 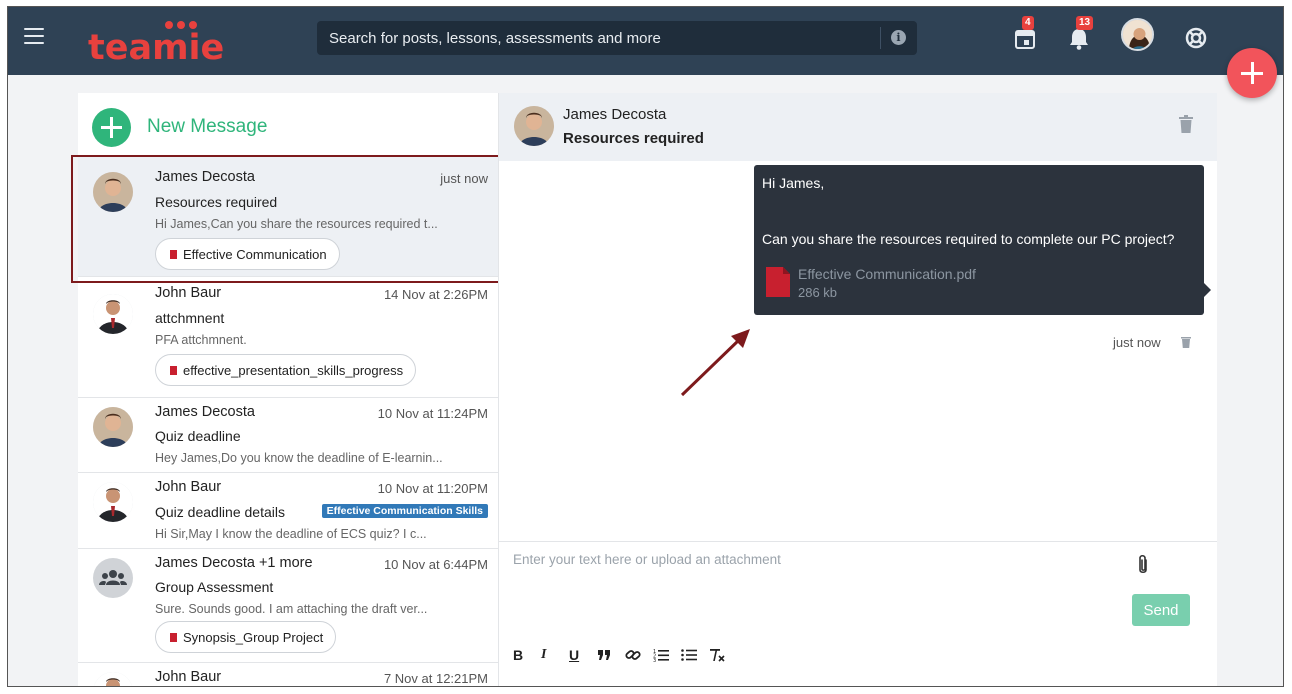 I want to click on send-button: Send, so click(x=1161, y=610).